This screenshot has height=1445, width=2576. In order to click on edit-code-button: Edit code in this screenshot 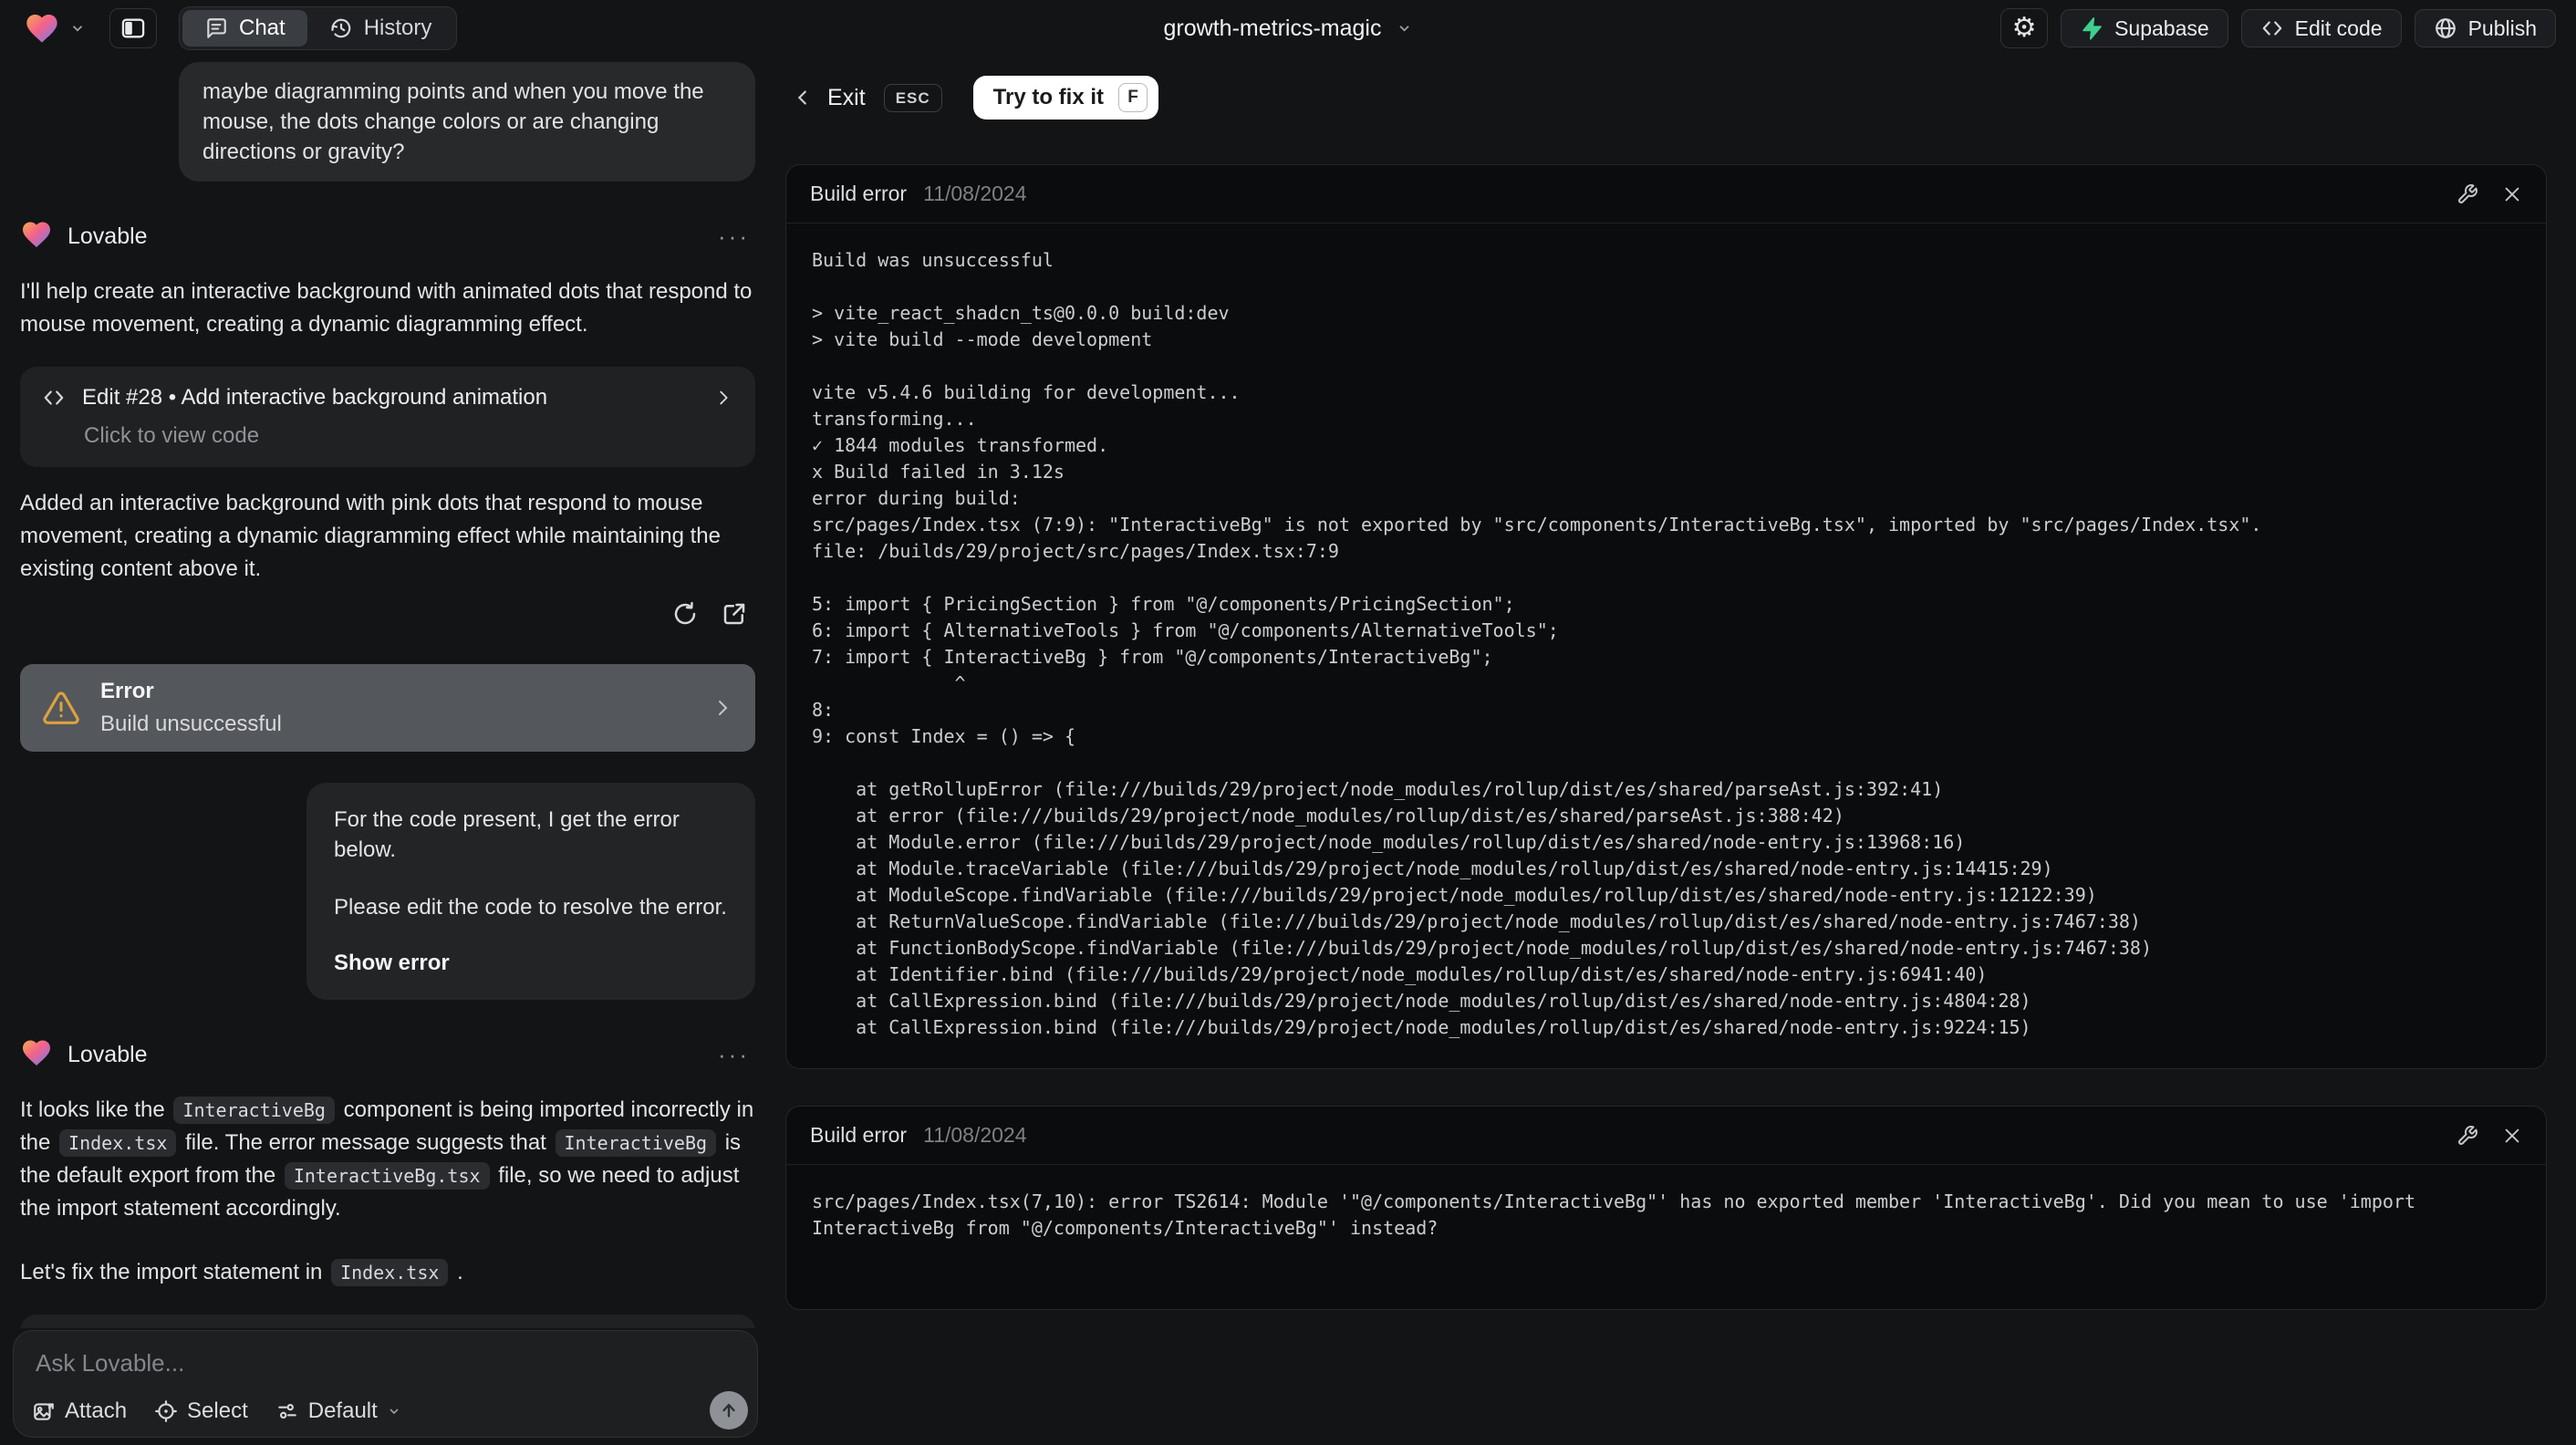, I will do `click(2321, 28)`.